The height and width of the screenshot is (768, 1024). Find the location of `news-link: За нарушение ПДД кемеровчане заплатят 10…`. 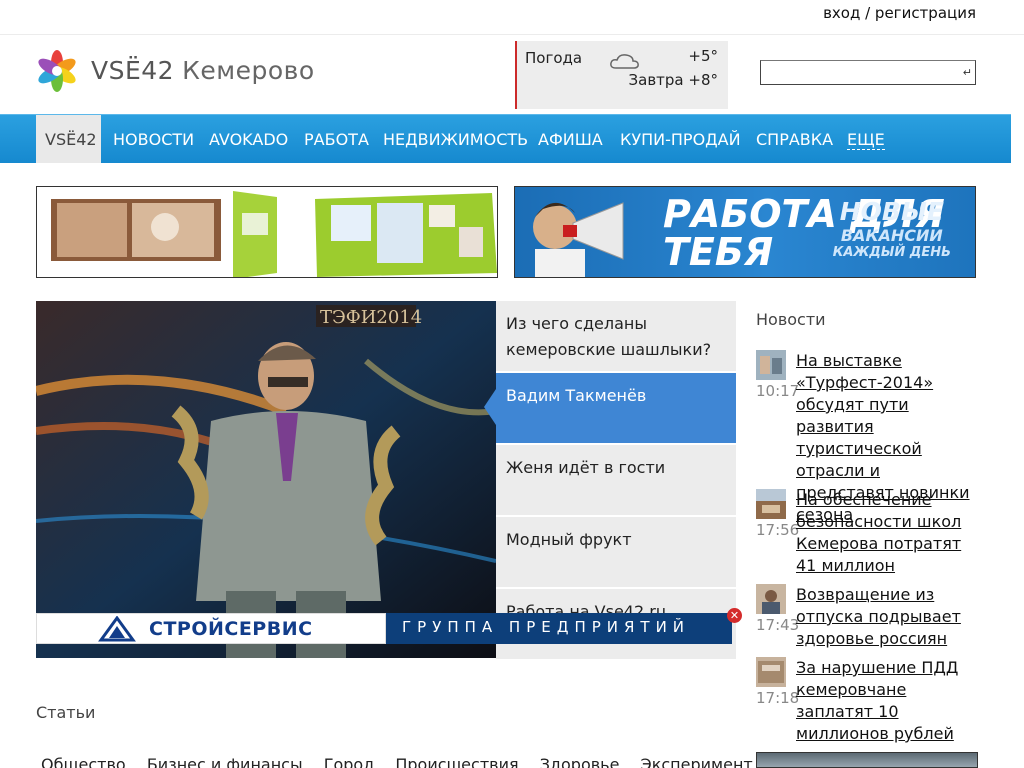

news-link: За нарушение ПДД кемеровчане заплатят 10… is located at coordinates (888, 701).